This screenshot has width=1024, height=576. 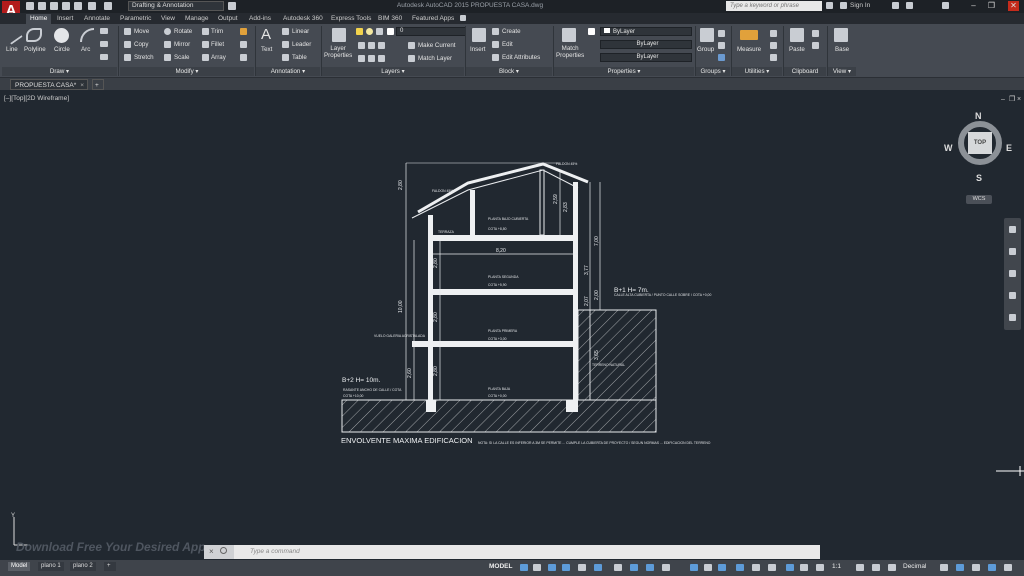 What do you see at coordinates (566, 207) in the screenshot?
I see `dim-attic2: 2,83` at bounding box center [566, 207].